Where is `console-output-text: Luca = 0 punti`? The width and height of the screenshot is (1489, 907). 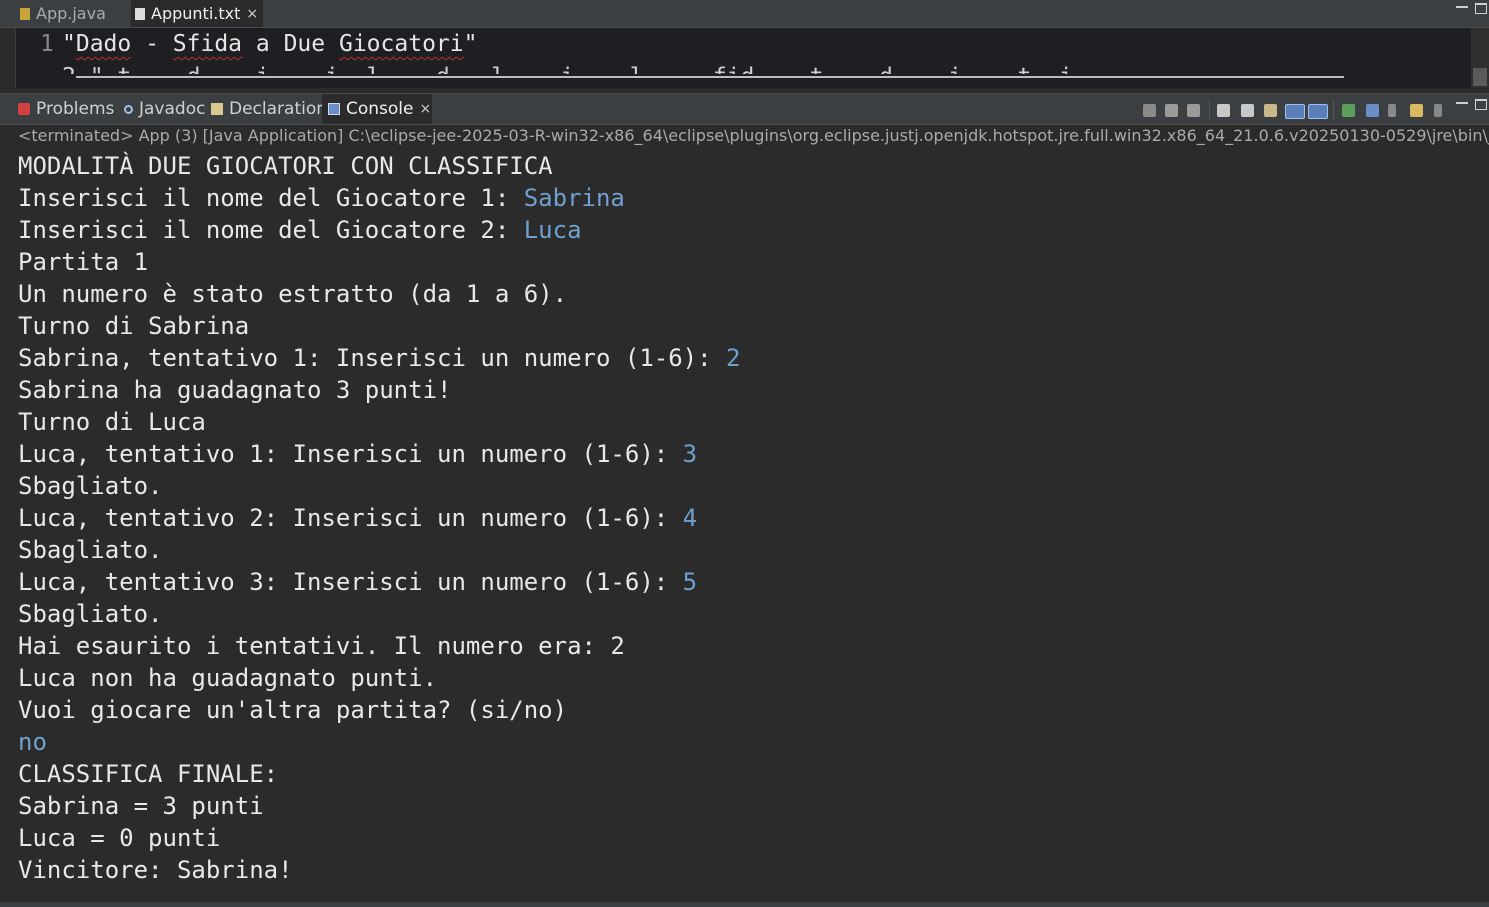
console-output-text: Luca = 0 punti is located at coordinates (119, 838).